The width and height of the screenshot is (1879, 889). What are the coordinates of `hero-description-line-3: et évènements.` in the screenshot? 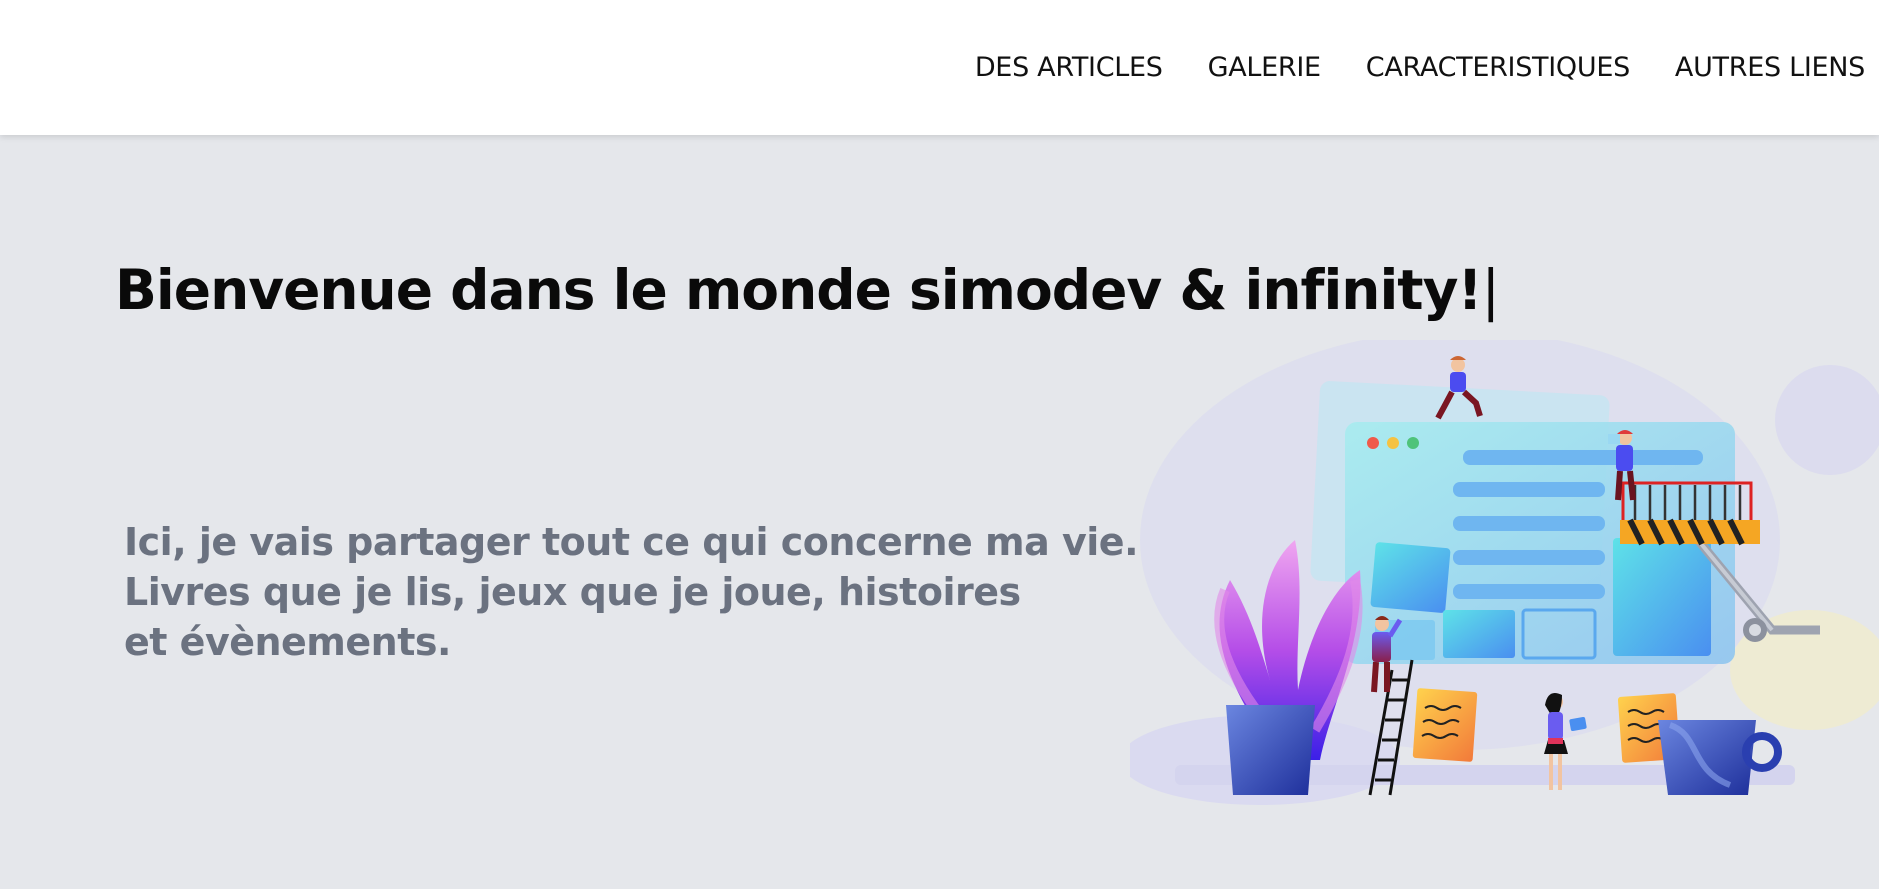 It's located at (287, 642).